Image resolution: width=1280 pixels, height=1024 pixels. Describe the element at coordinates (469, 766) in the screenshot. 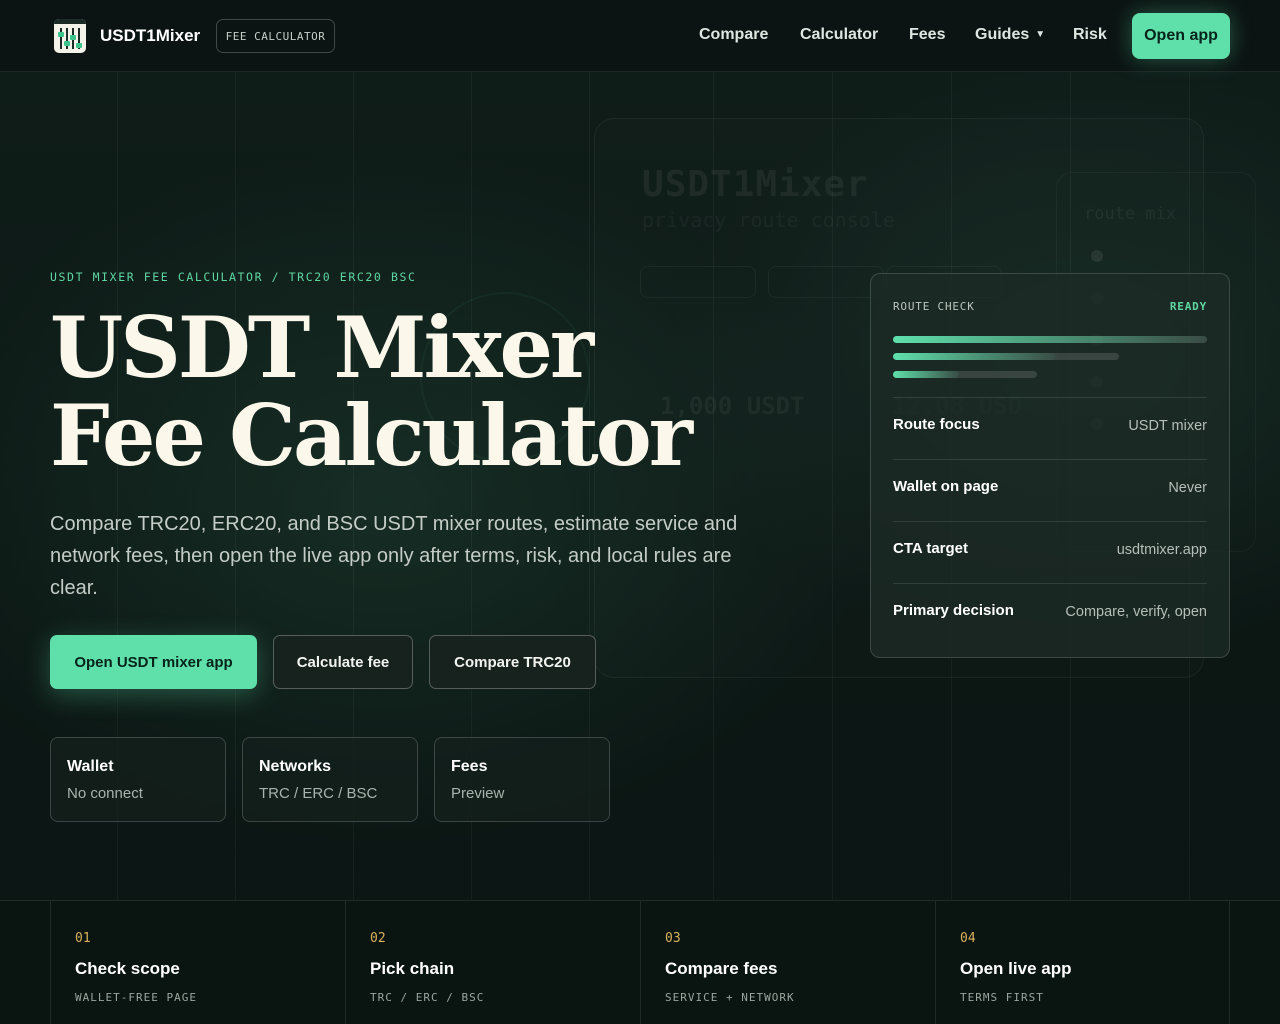

I see `stat-title: Fees` at that location.